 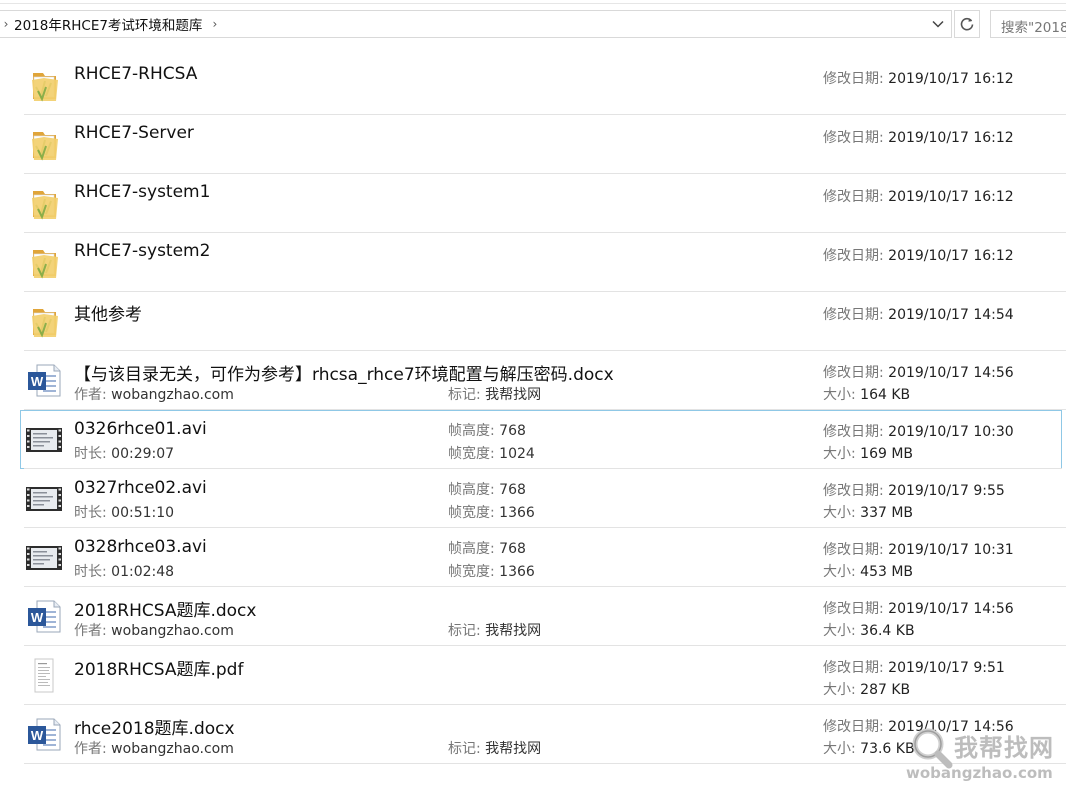 I want to click on file-size: 大小: 36.4 KB, so click(x=869, y=630).